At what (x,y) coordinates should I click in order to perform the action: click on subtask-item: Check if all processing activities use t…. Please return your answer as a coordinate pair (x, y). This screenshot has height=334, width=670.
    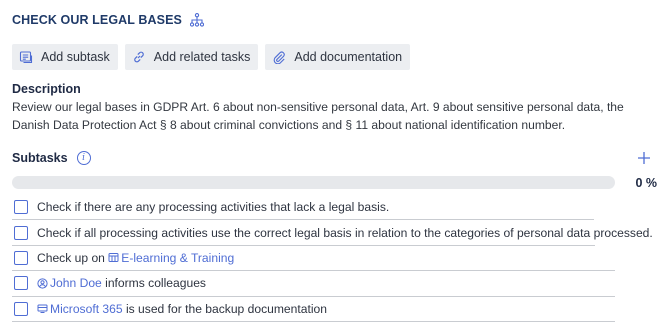
    Looking at the image, I should click on (332, 233).